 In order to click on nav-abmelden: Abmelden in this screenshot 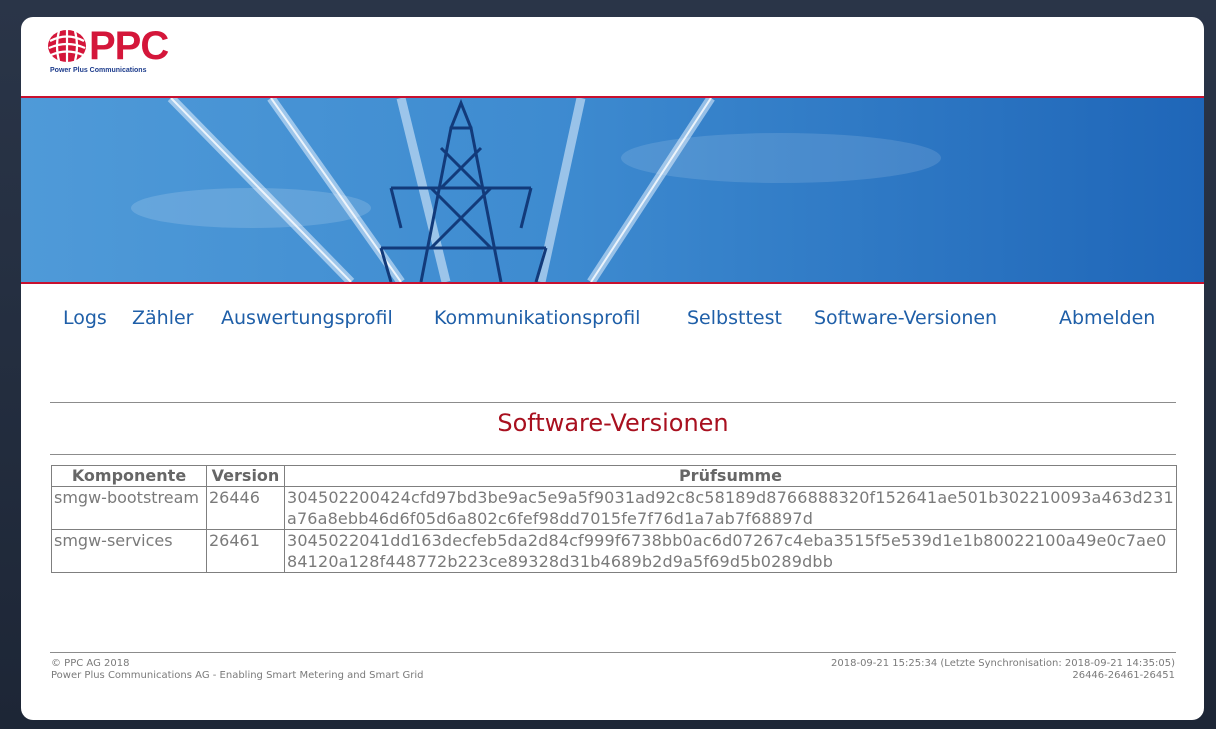, I will do `click(1107, 318)`.